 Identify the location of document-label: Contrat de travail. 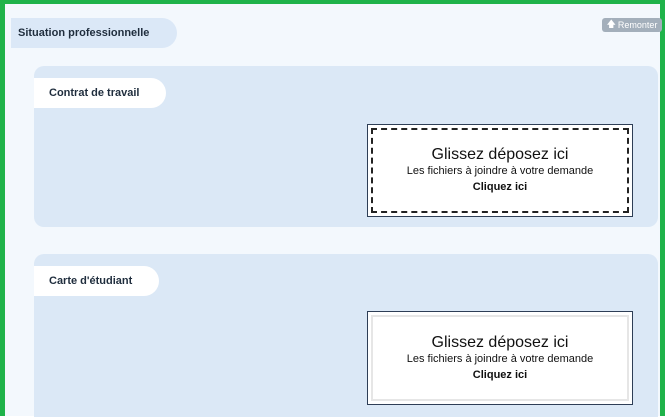
(100, 93).